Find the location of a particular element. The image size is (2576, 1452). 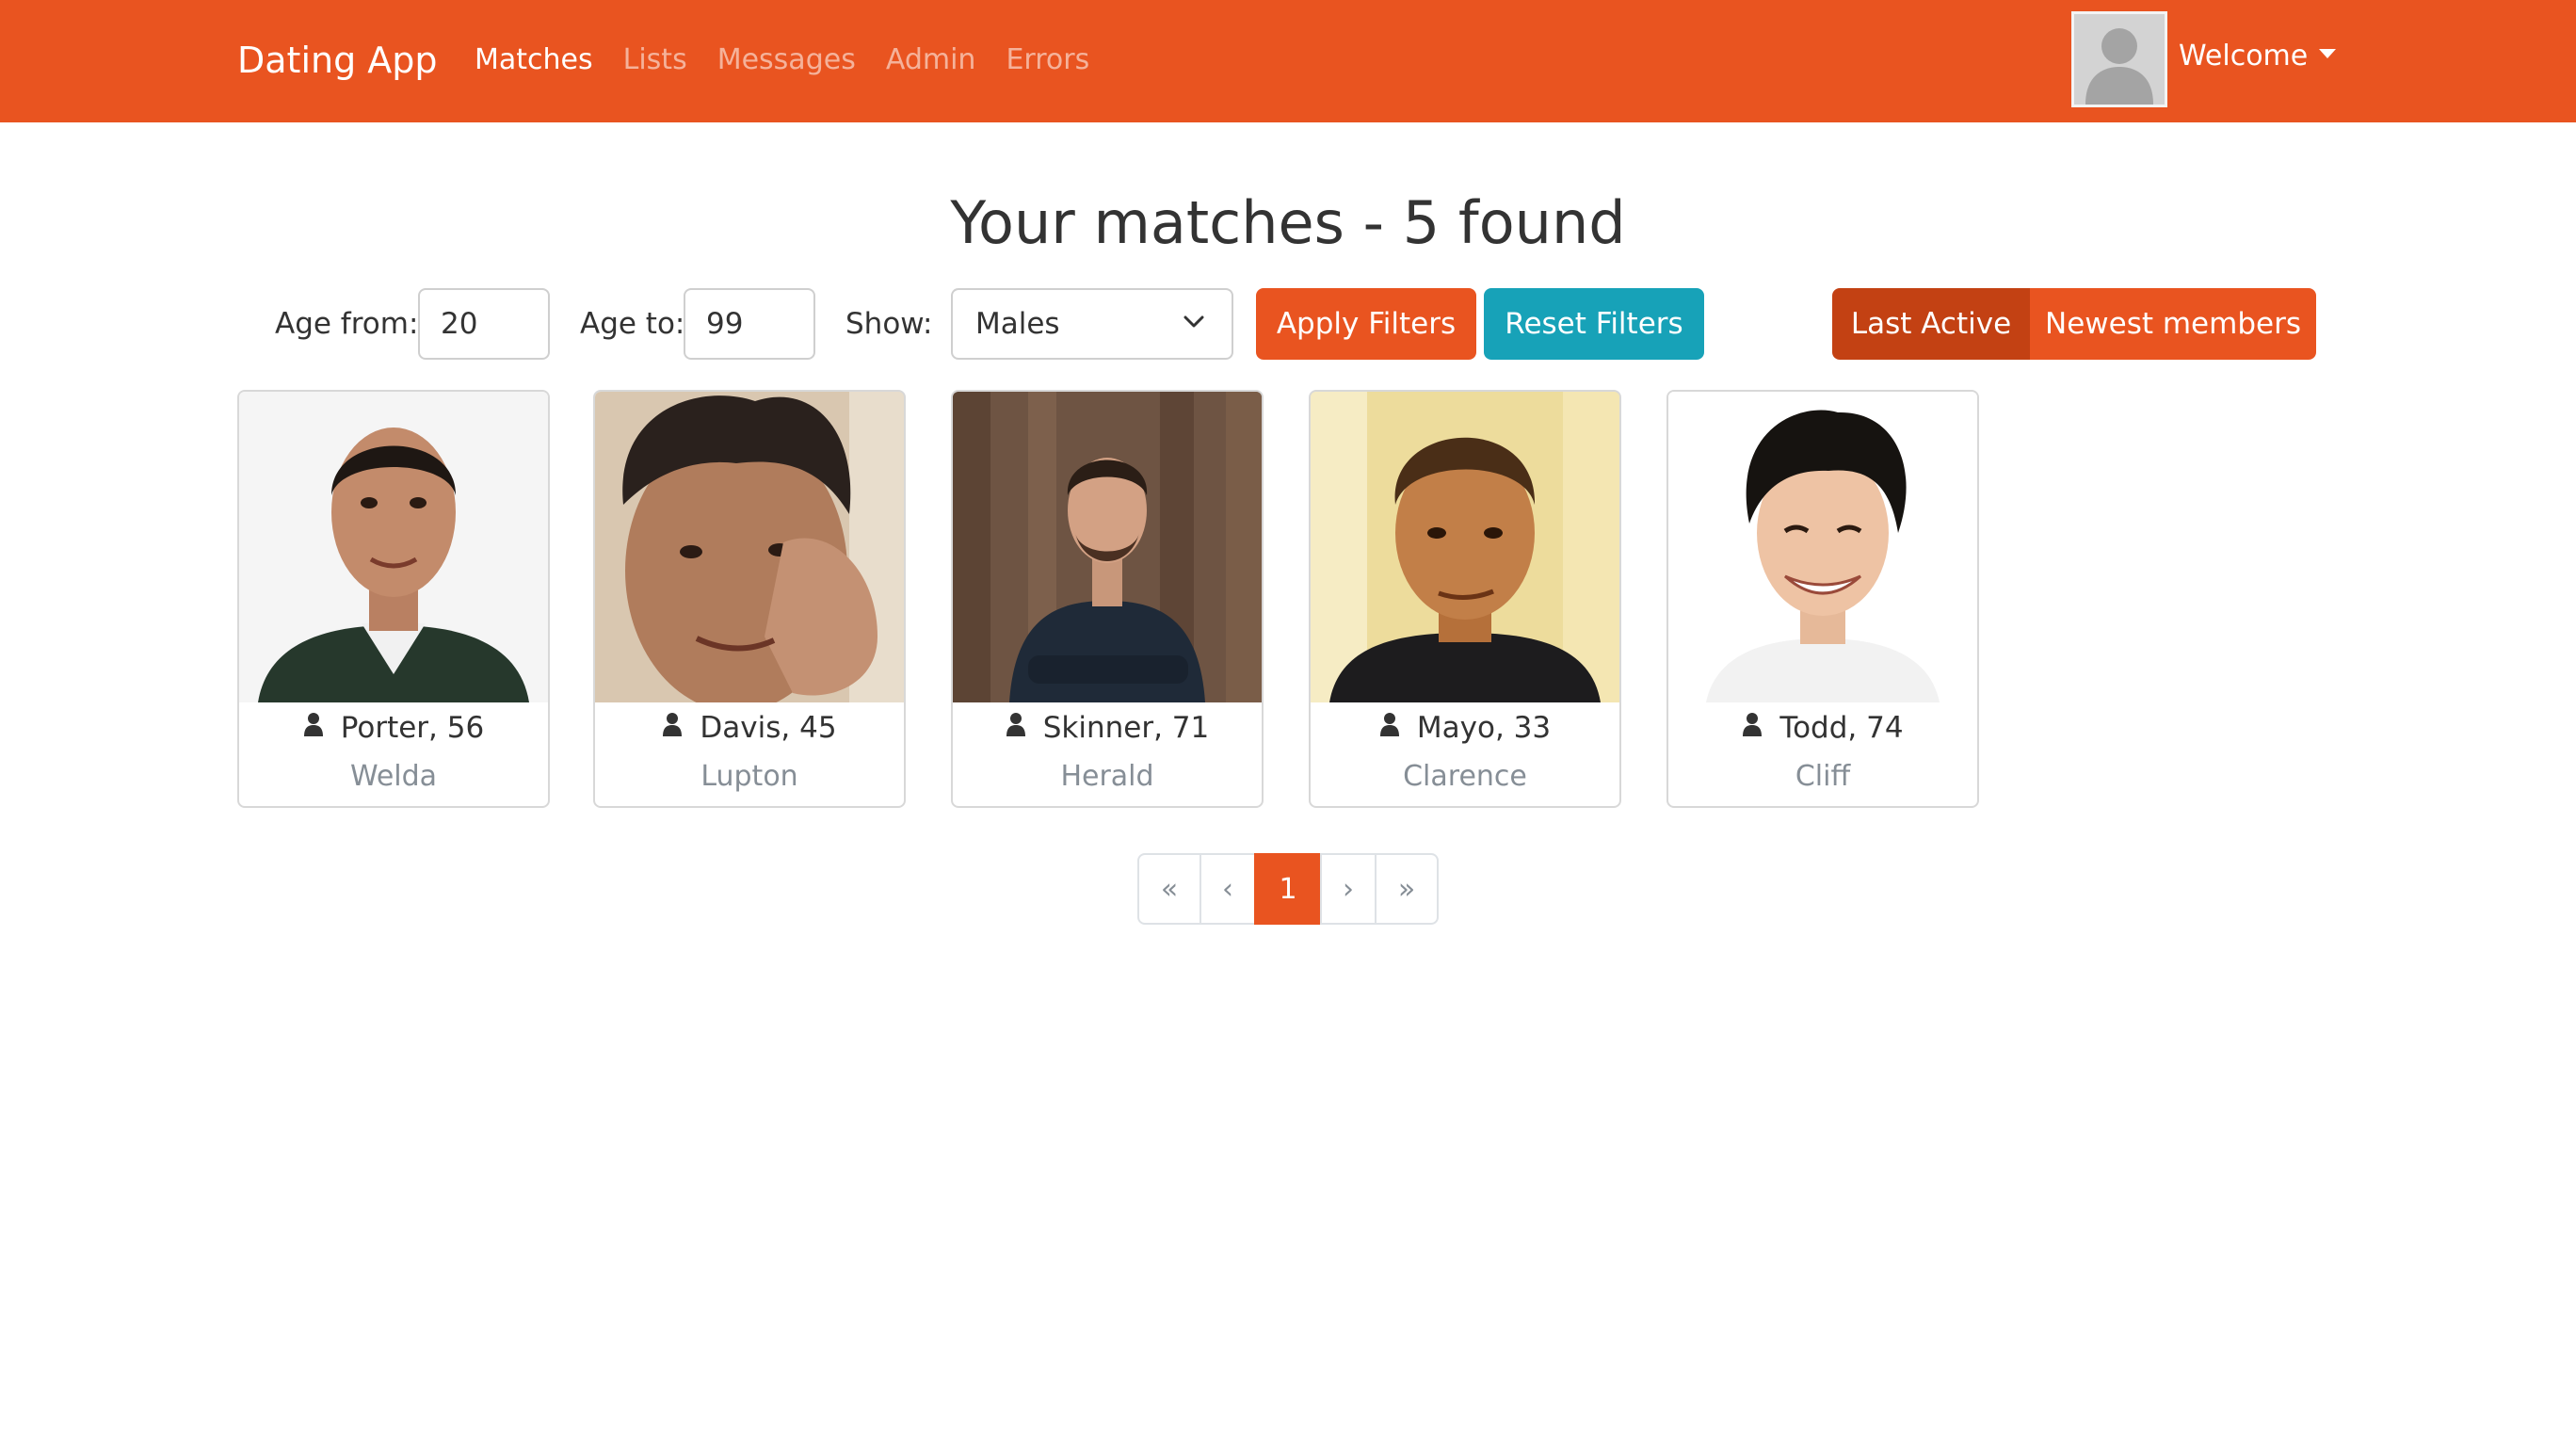

member-city: Herald is located at coordinates (1107, 776).